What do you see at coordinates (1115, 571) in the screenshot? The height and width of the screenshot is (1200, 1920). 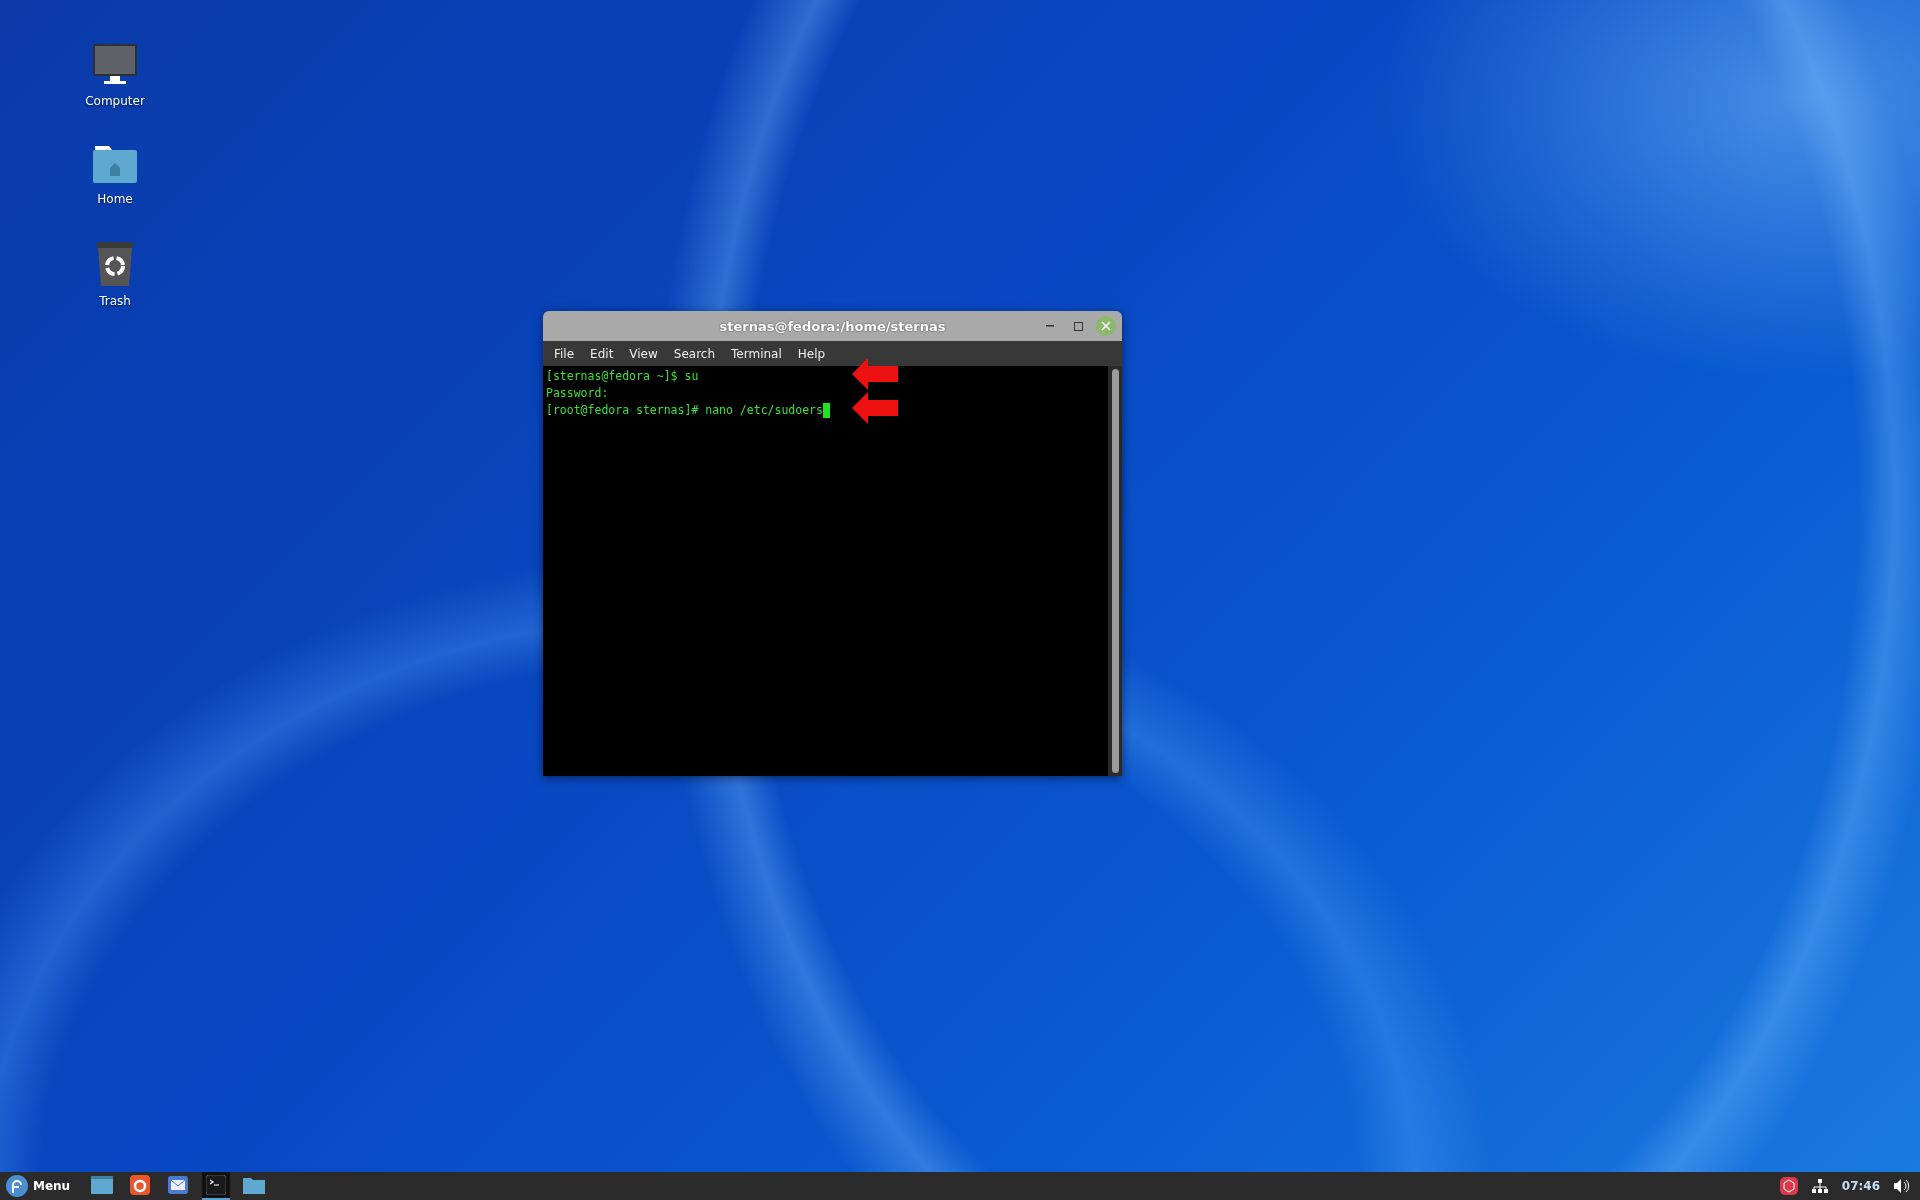 I see `scrollbar` at bounding box center [1115, 571].